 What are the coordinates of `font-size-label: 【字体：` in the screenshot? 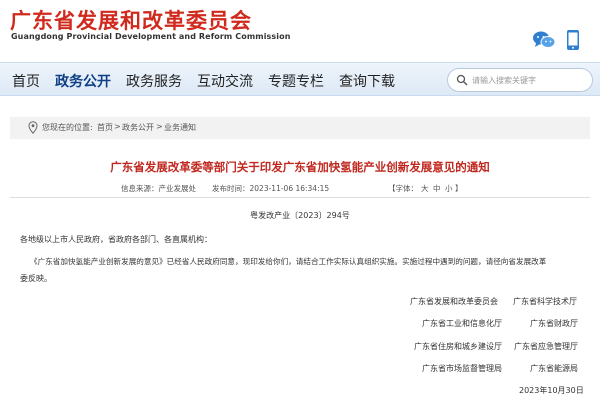 It's located at (403, 188).